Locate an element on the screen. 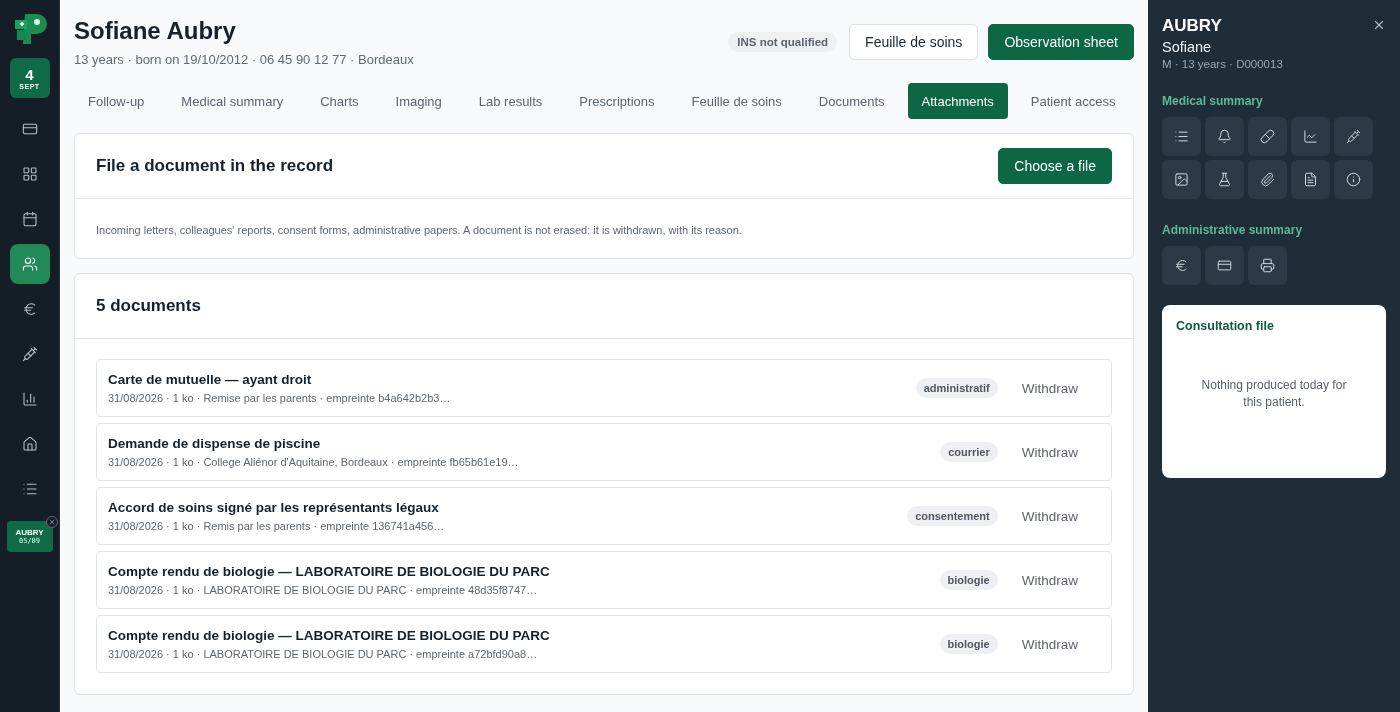 The height and width of the screenshot is (712, 1400). tab: Medical summary is located at coordinates (232, 101).